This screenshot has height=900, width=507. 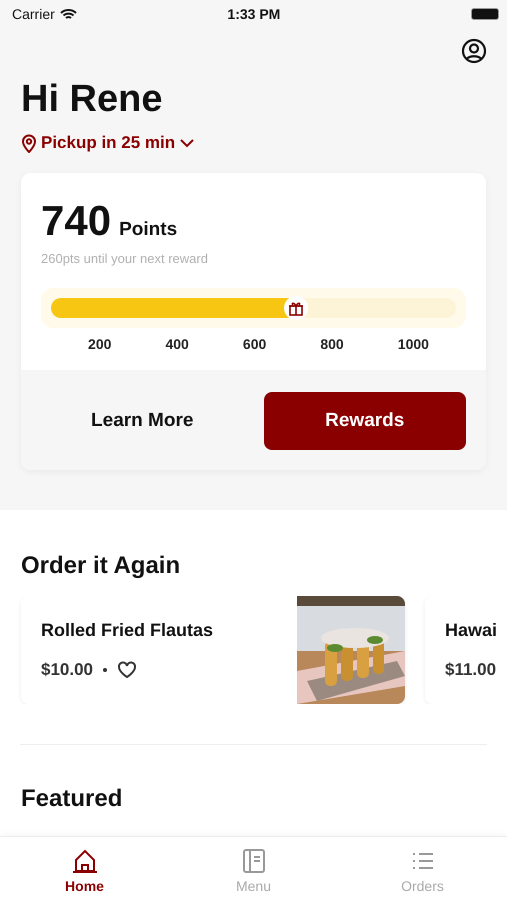 I want to click on tick-label: 400, so click(x=177, y=344).